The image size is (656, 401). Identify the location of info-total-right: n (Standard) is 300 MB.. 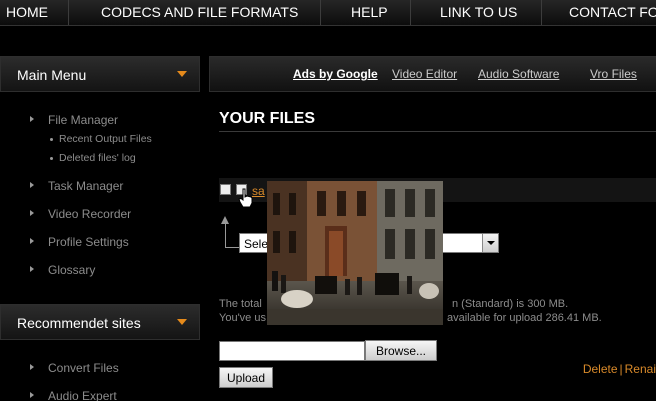
(510, 304).